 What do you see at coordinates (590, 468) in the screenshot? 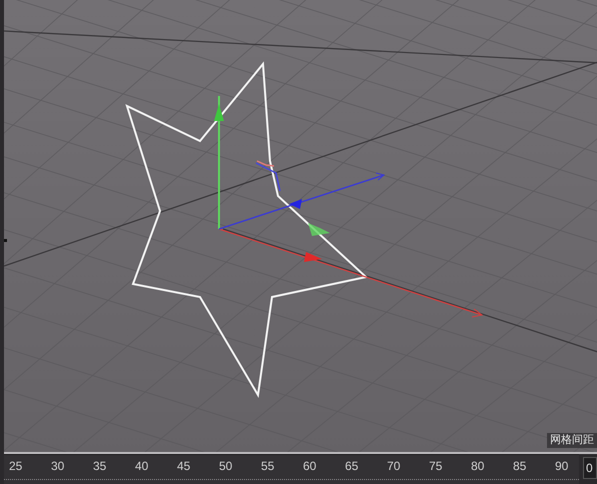
I see `frame-field: 0` at bounding box center [590, 468].